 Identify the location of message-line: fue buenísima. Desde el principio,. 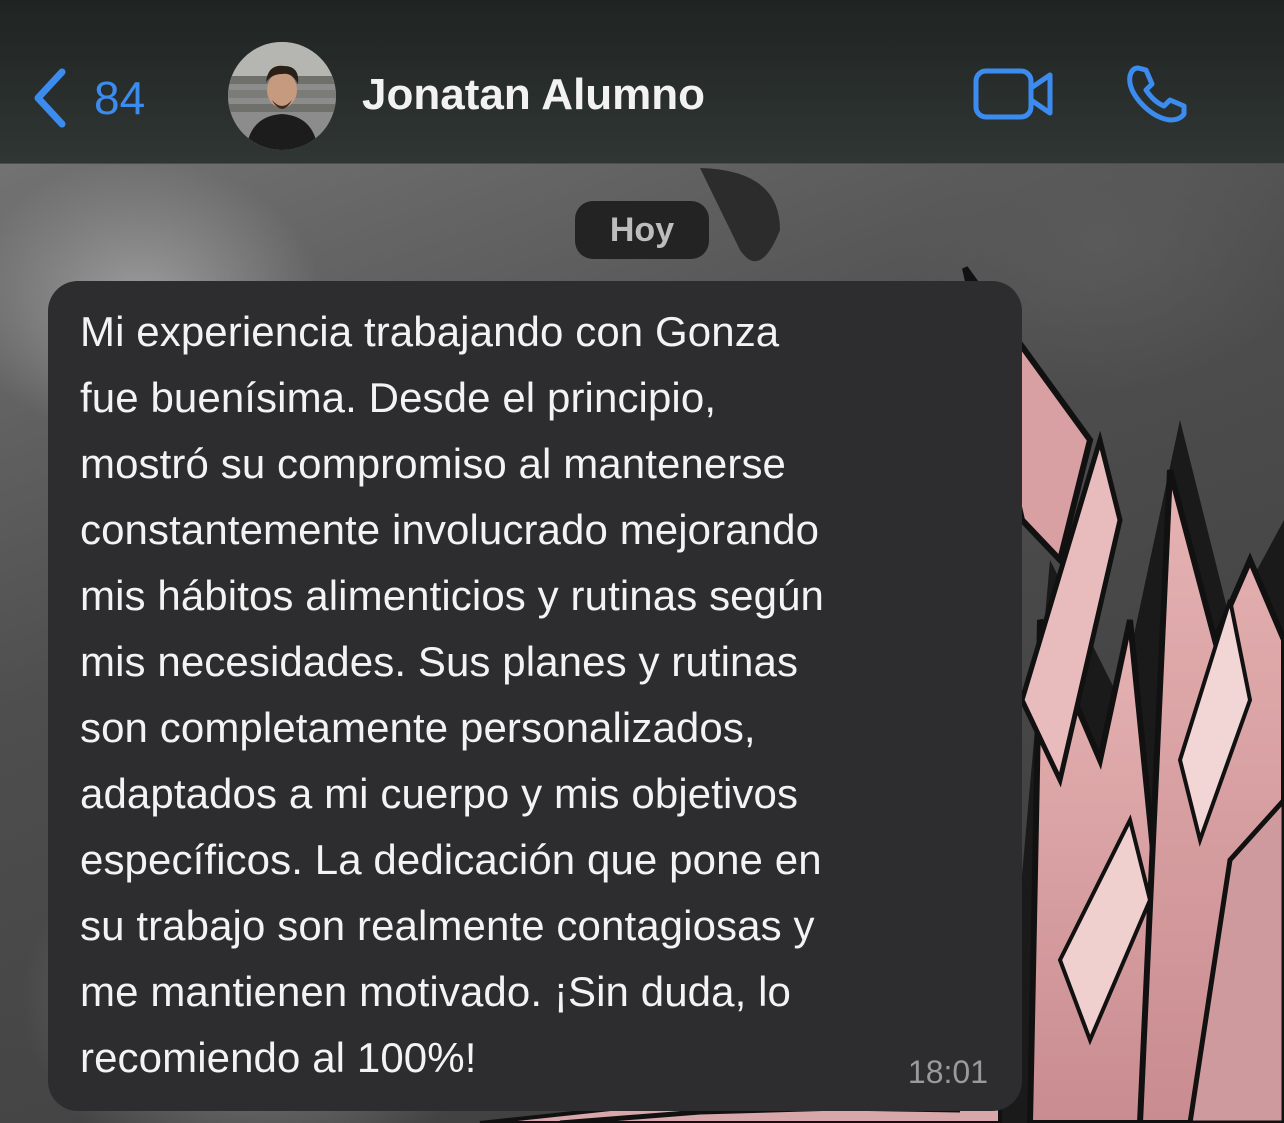
(398, 397).